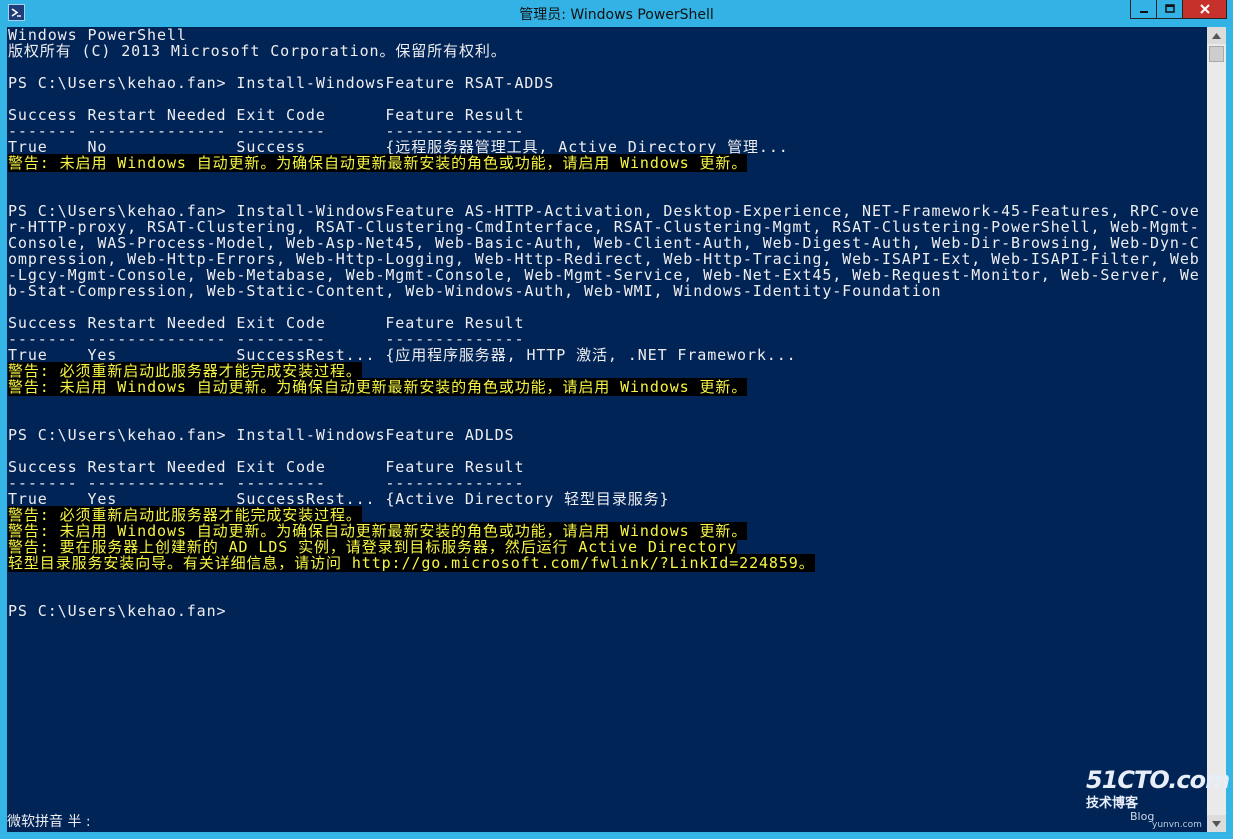 This screenshot has width=1233, height=839. What do you see at coordinates (49, 822) in the screenshot?
I see `ime-status-bar: 微软拼音 半 :` at bounding box center [49, 822].